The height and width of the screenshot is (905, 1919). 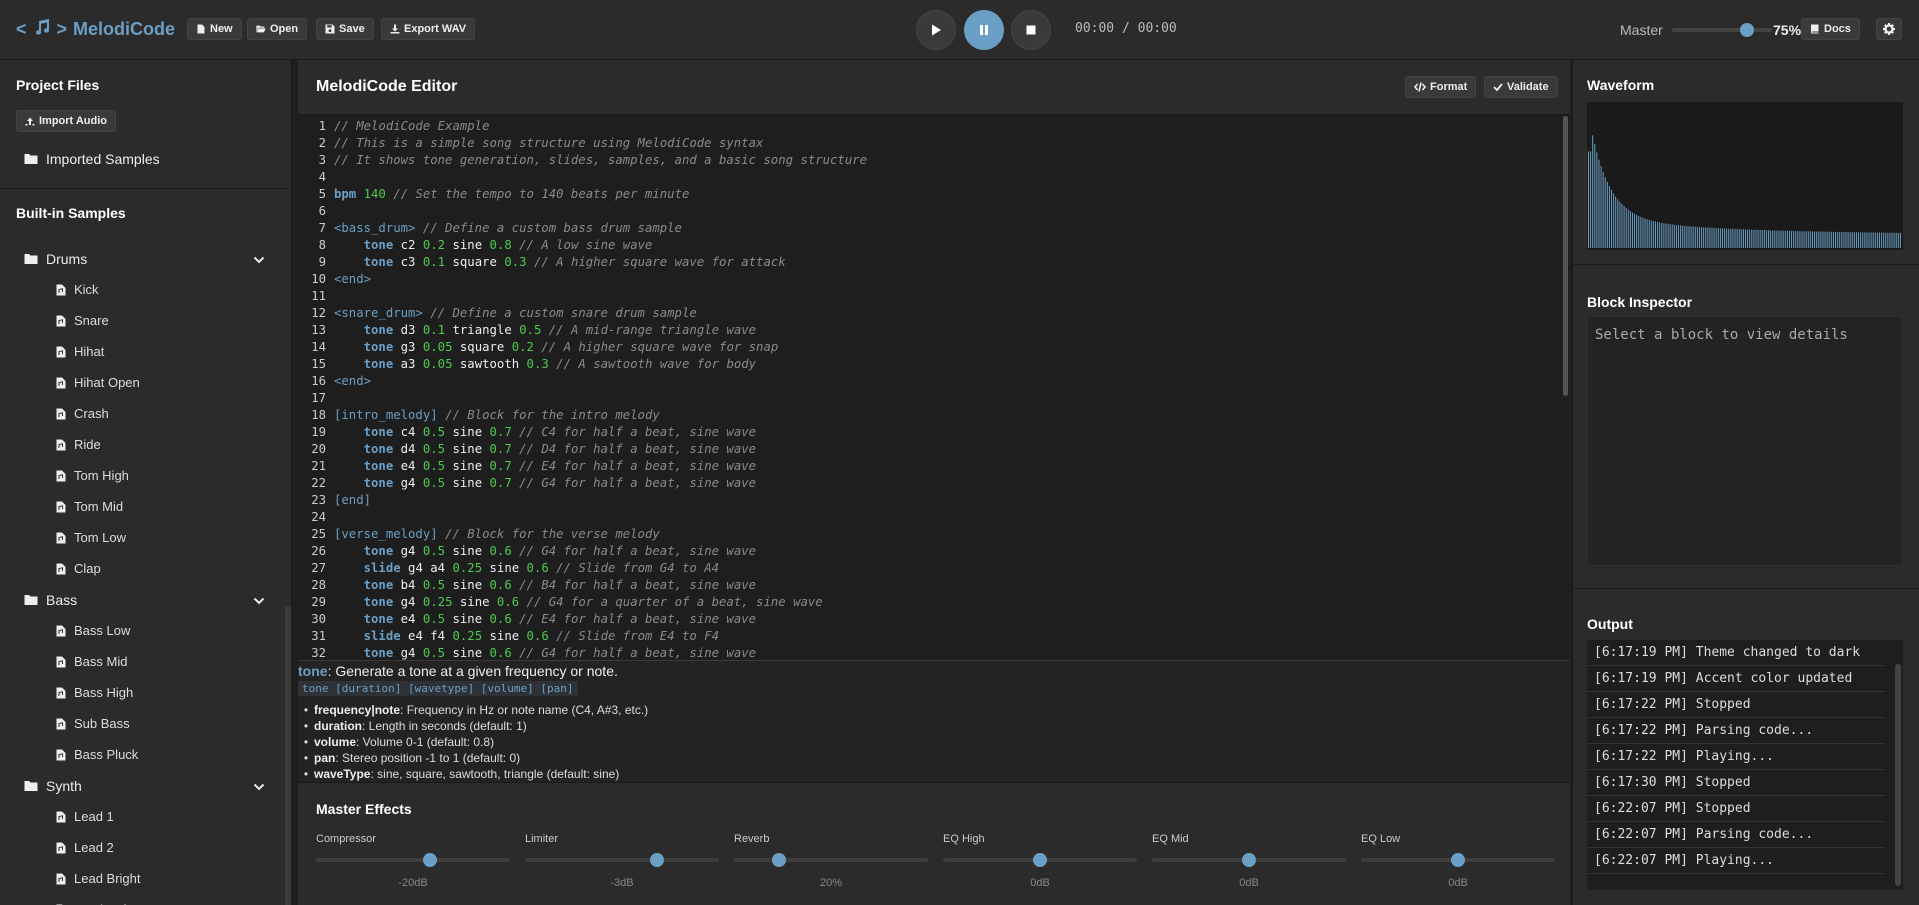 What do you see at coordinates (91, 537) in the screenshot?
I see `sample-item: Tom Low` at bounding box center [91, 537].